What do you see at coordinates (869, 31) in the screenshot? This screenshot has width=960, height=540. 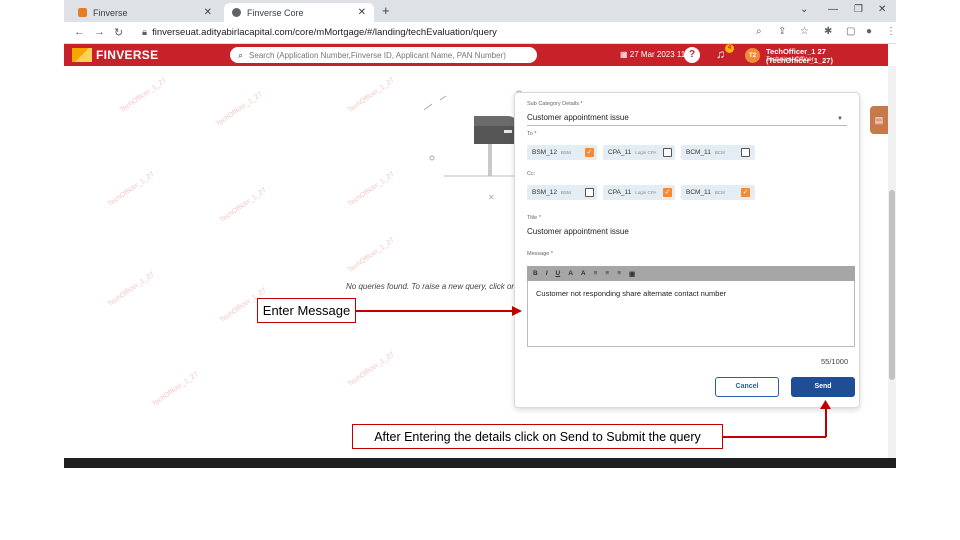 I see `profile-icon: ●` at bounding box center [869, 31].